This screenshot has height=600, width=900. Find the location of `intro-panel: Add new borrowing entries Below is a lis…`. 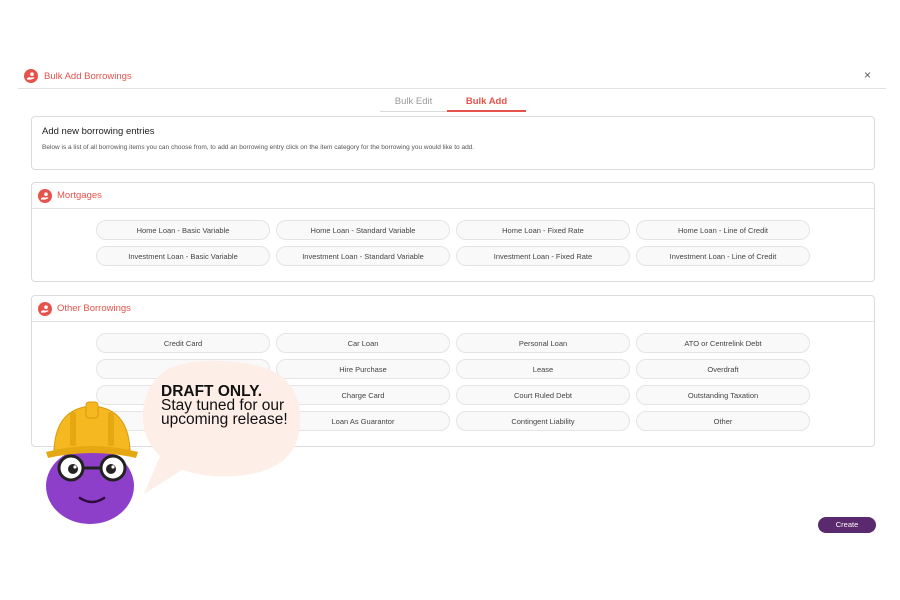

intro-panel: Add new borrowing entries Below is a lis… is located at coordinates (453, 143).